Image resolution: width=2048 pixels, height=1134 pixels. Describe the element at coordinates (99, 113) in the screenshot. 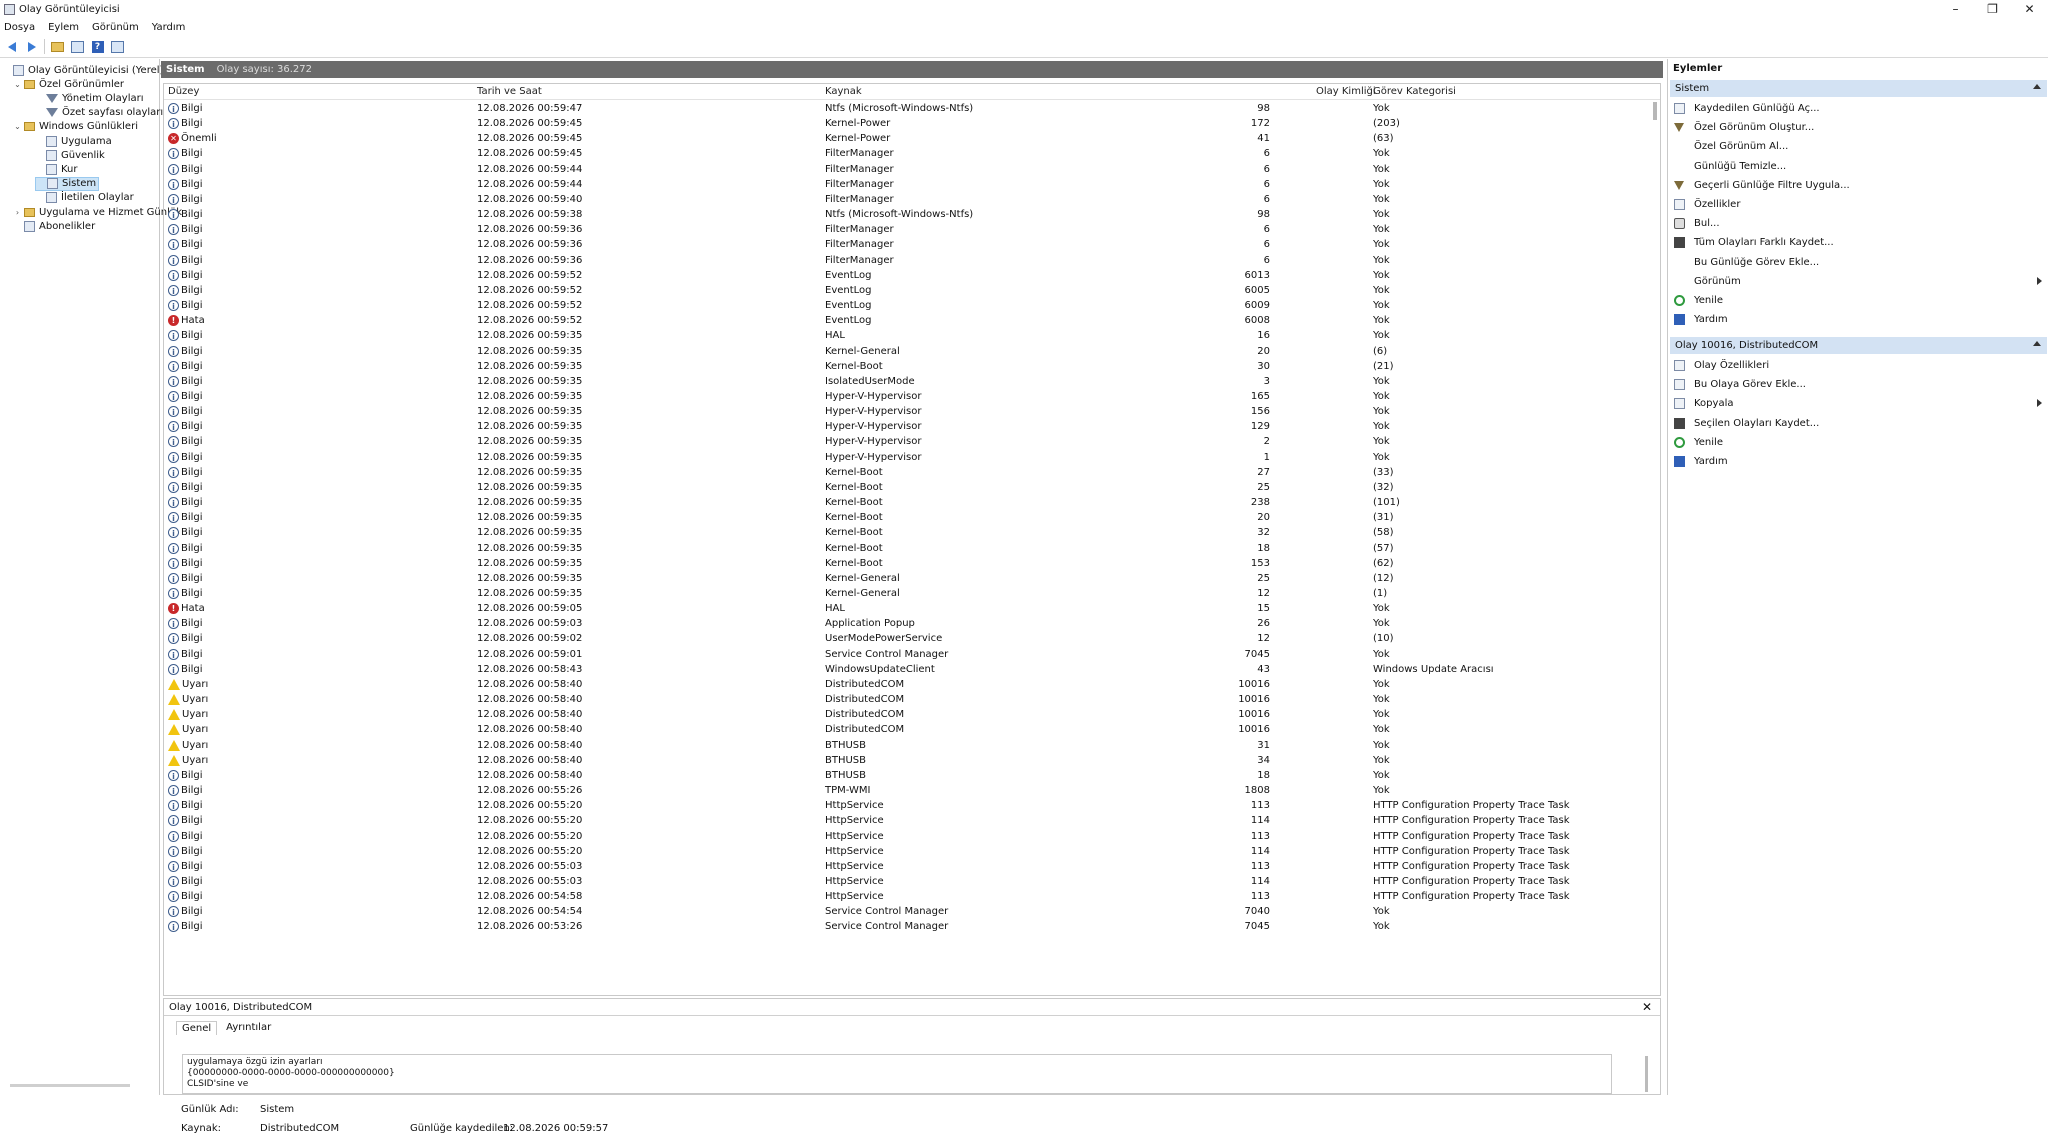

I see `tree-item: Özet sayfası olayları` at that location.